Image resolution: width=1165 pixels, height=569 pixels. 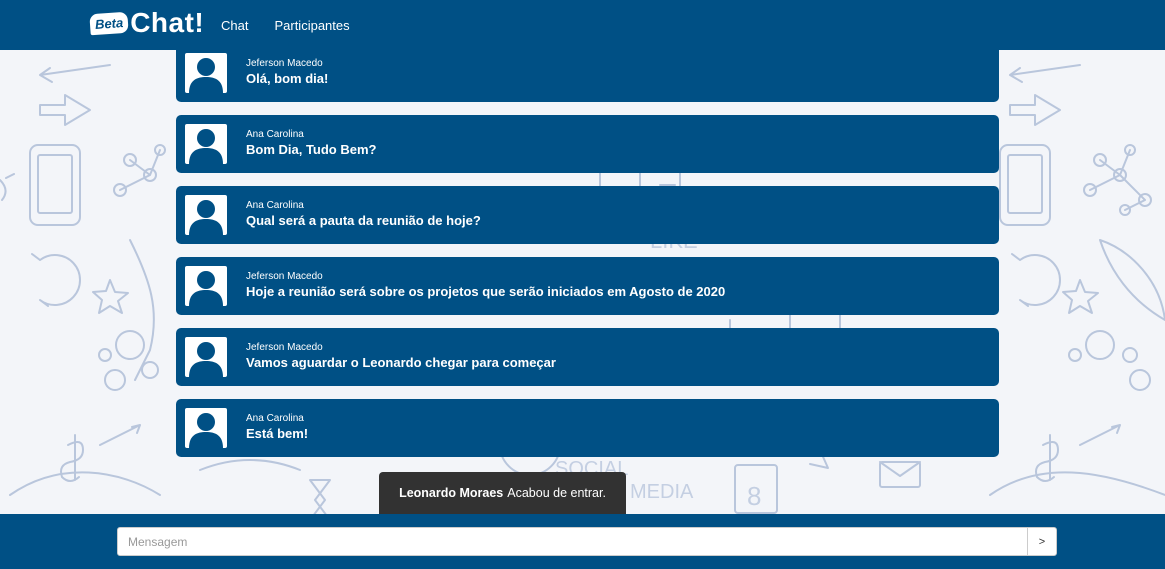 I want to click on nav-links: Chat Participantes, so click(x=285, y=25).